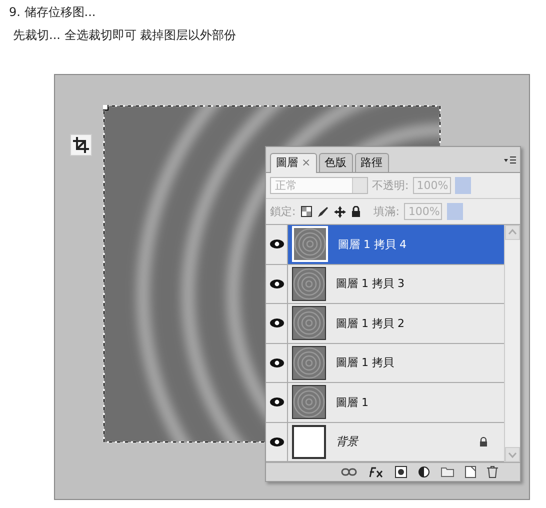 The image size is (546, 508). I want to click on panel-tab: 色版, so click(335, 162).